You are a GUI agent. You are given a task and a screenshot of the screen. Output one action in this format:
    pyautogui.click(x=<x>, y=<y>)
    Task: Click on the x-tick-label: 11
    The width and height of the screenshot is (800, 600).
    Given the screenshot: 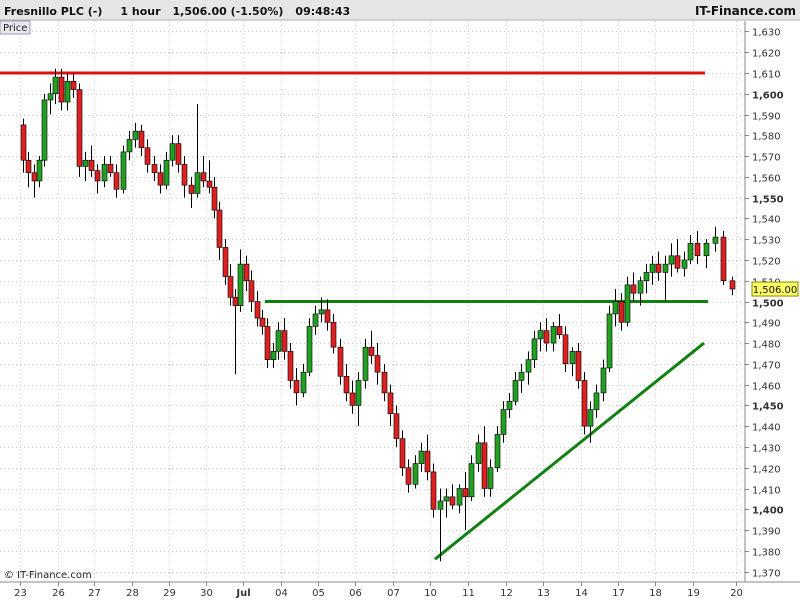 What is the action you would take?
    pyautogui.click(x=468, y=593)
    